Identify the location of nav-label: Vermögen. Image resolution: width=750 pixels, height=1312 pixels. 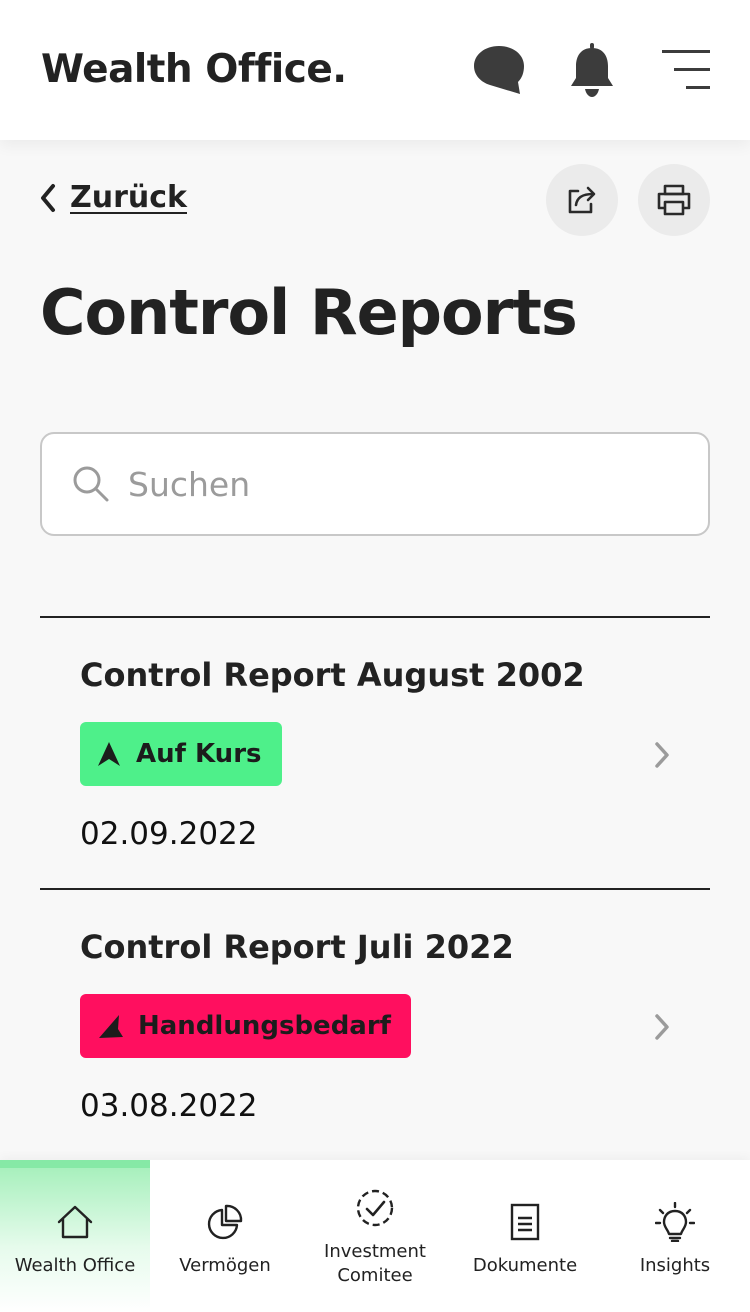
(225, 1265).